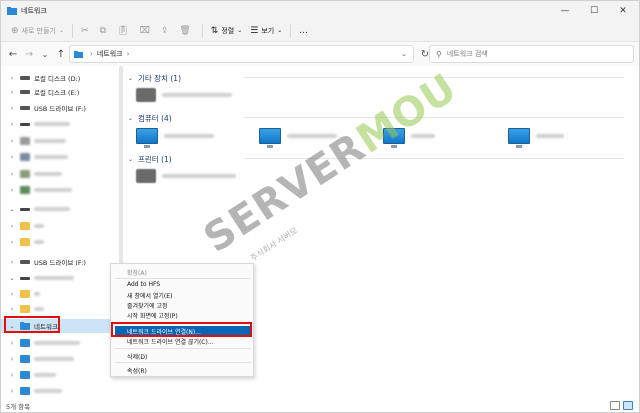 The image size is (640, 413). I want to click on trash-icon: 🗑︎, so click(185, 30).